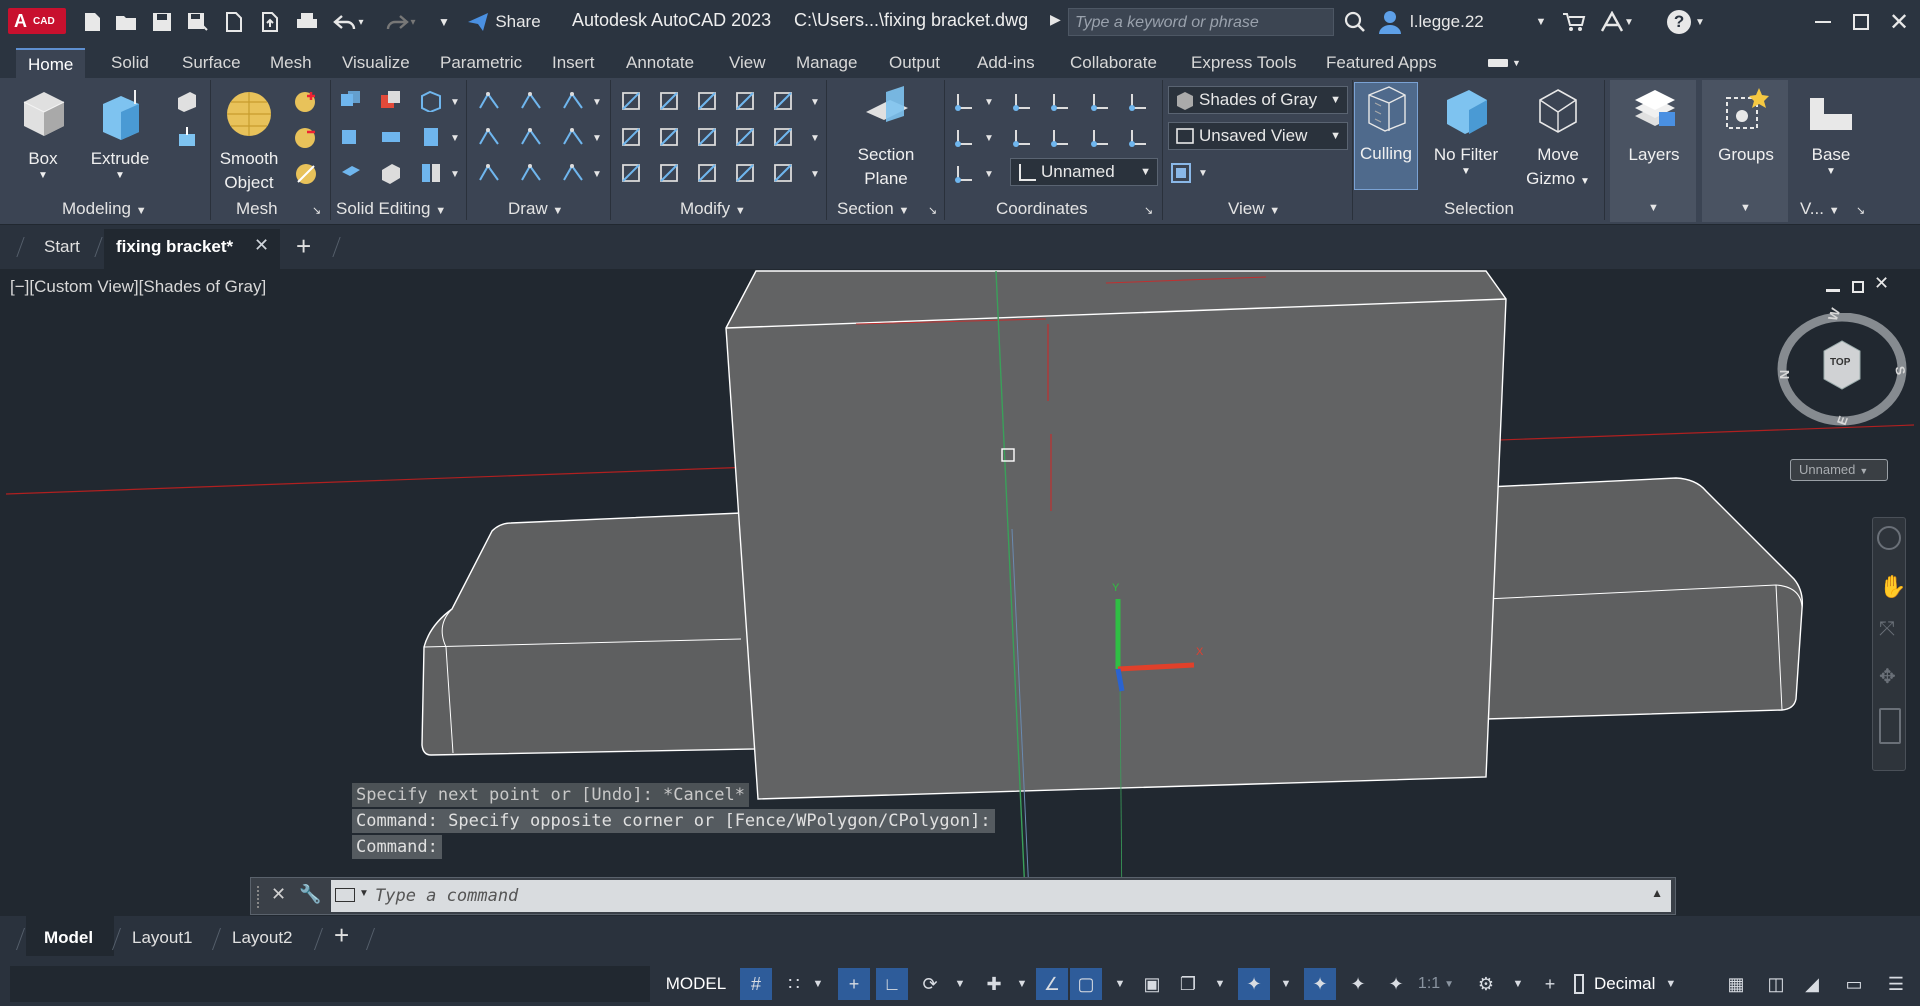  What do you see at coordinates (400, 22) in the screenshot?
I see `redo-icon: ▾` at bounding box center [400, 22].